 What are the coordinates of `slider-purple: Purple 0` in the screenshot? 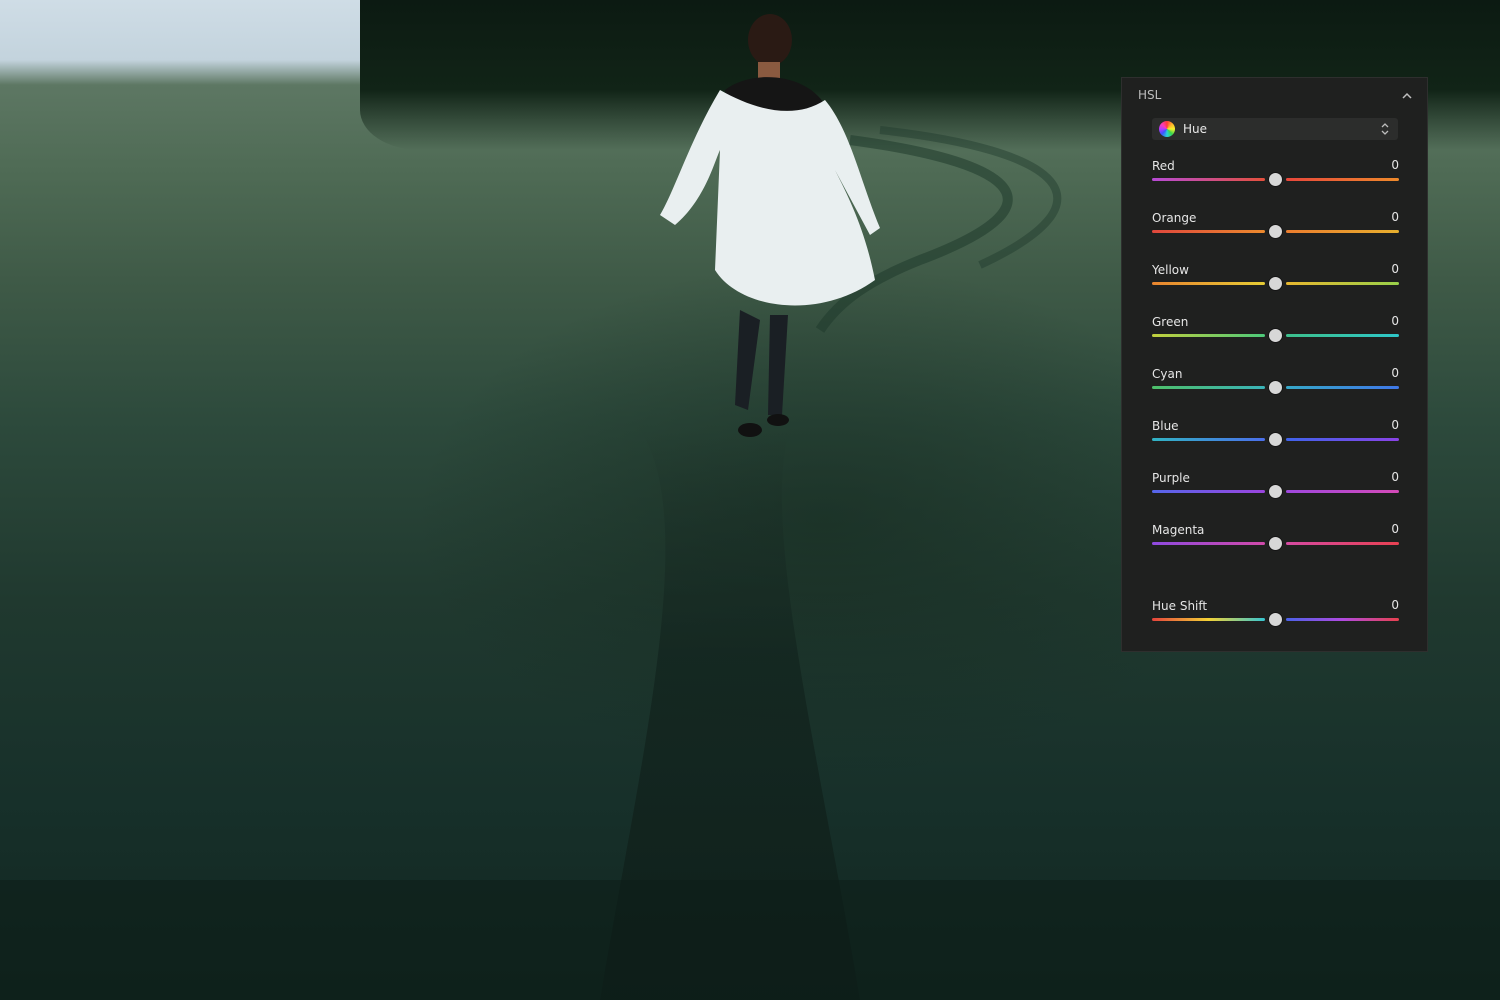 It's located at (1275, 490).